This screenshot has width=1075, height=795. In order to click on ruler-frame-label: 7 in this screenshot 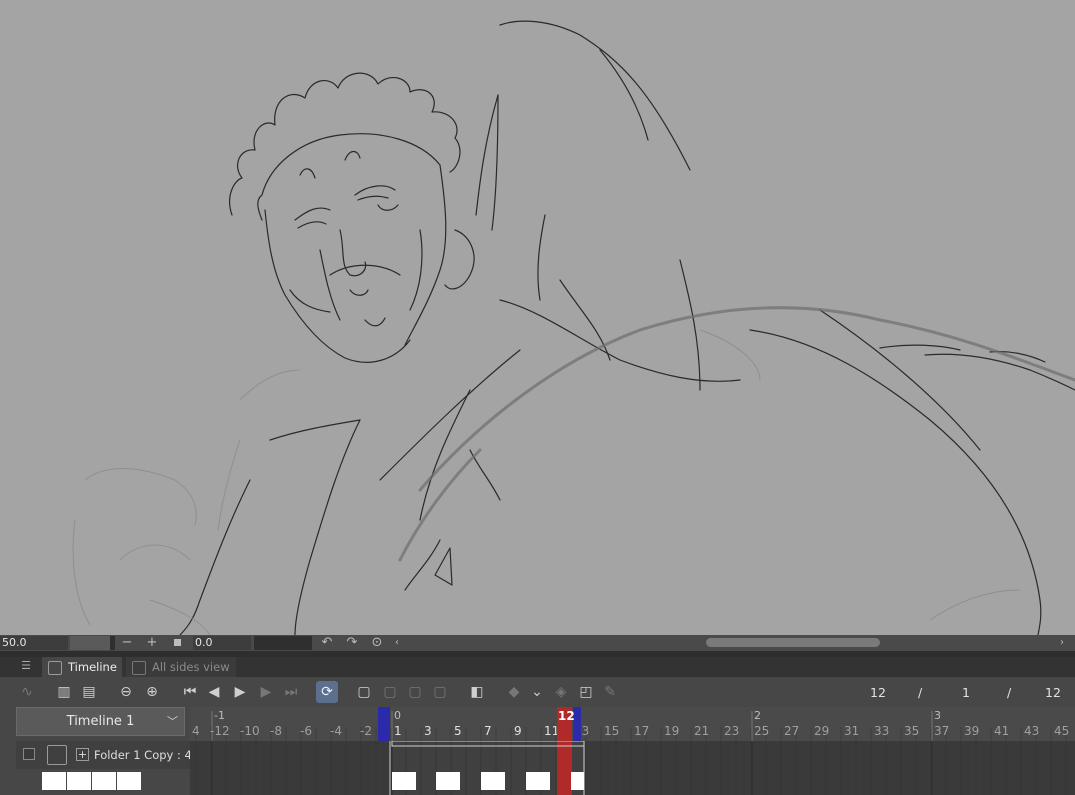, I will do `click(488, 731)`.